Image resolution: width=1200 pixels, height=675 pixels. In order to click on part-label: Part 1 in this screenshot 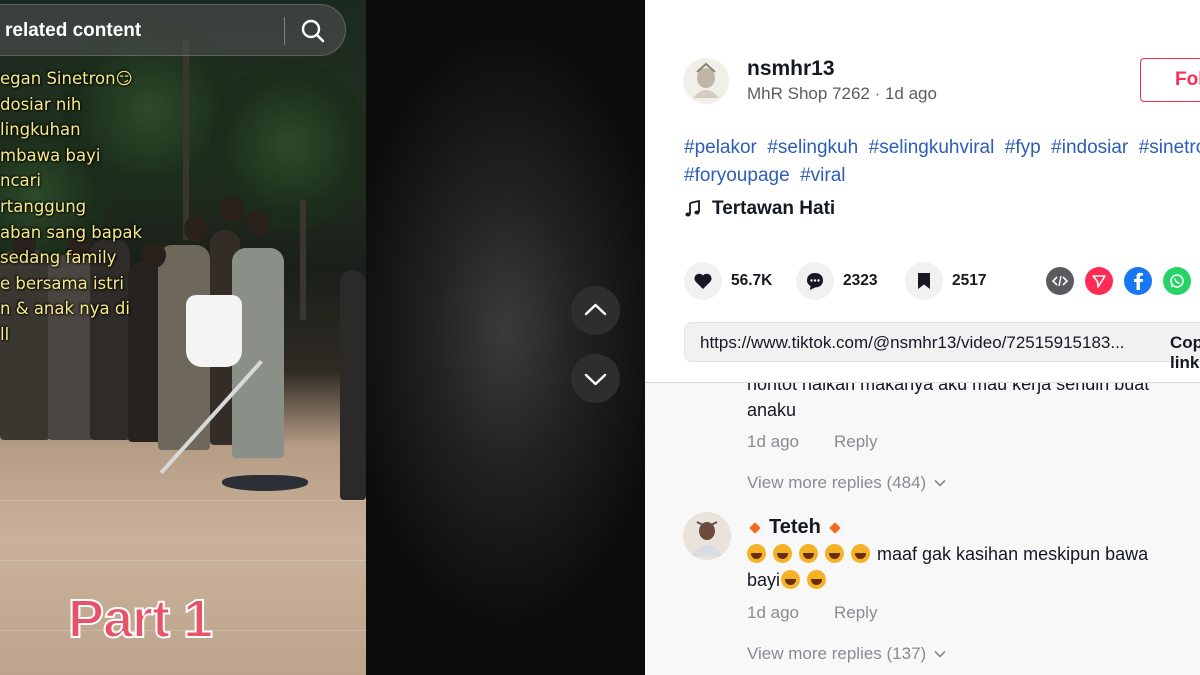, I will do `click(140, 619)`.